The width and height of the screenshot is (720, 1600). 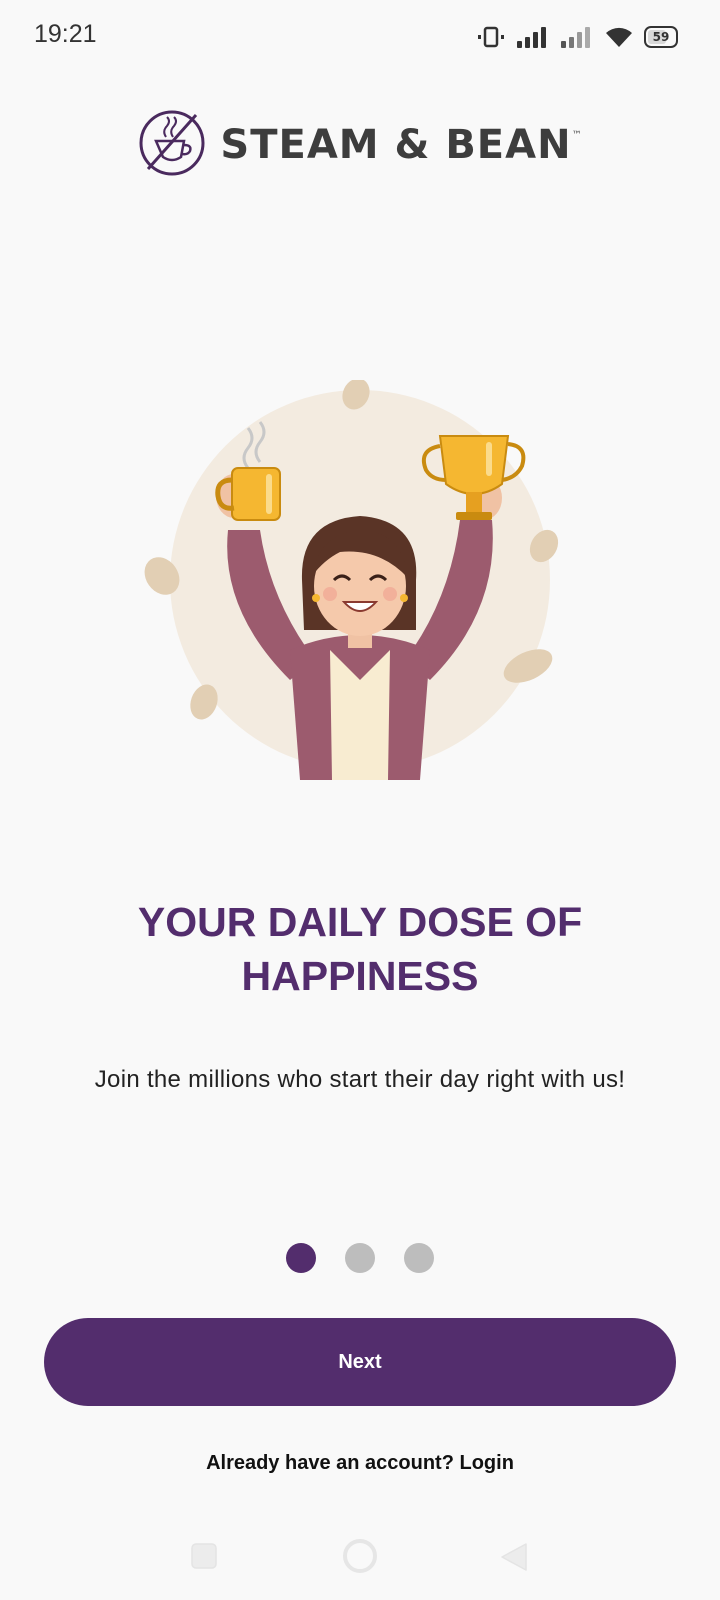 I want to click on back-triangle-icon, so click(x=514, y=1559).